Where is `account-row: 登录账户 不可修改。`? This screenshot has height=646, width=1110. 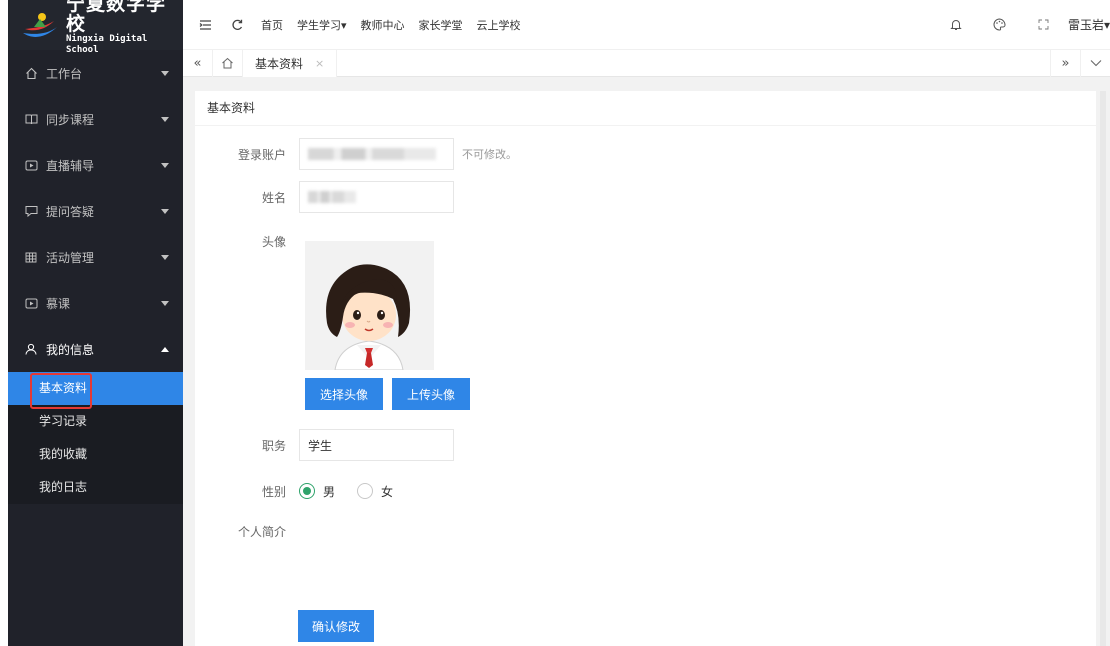 account-row: 登录账户 不可修改。 is located at coordinates (356, 154).